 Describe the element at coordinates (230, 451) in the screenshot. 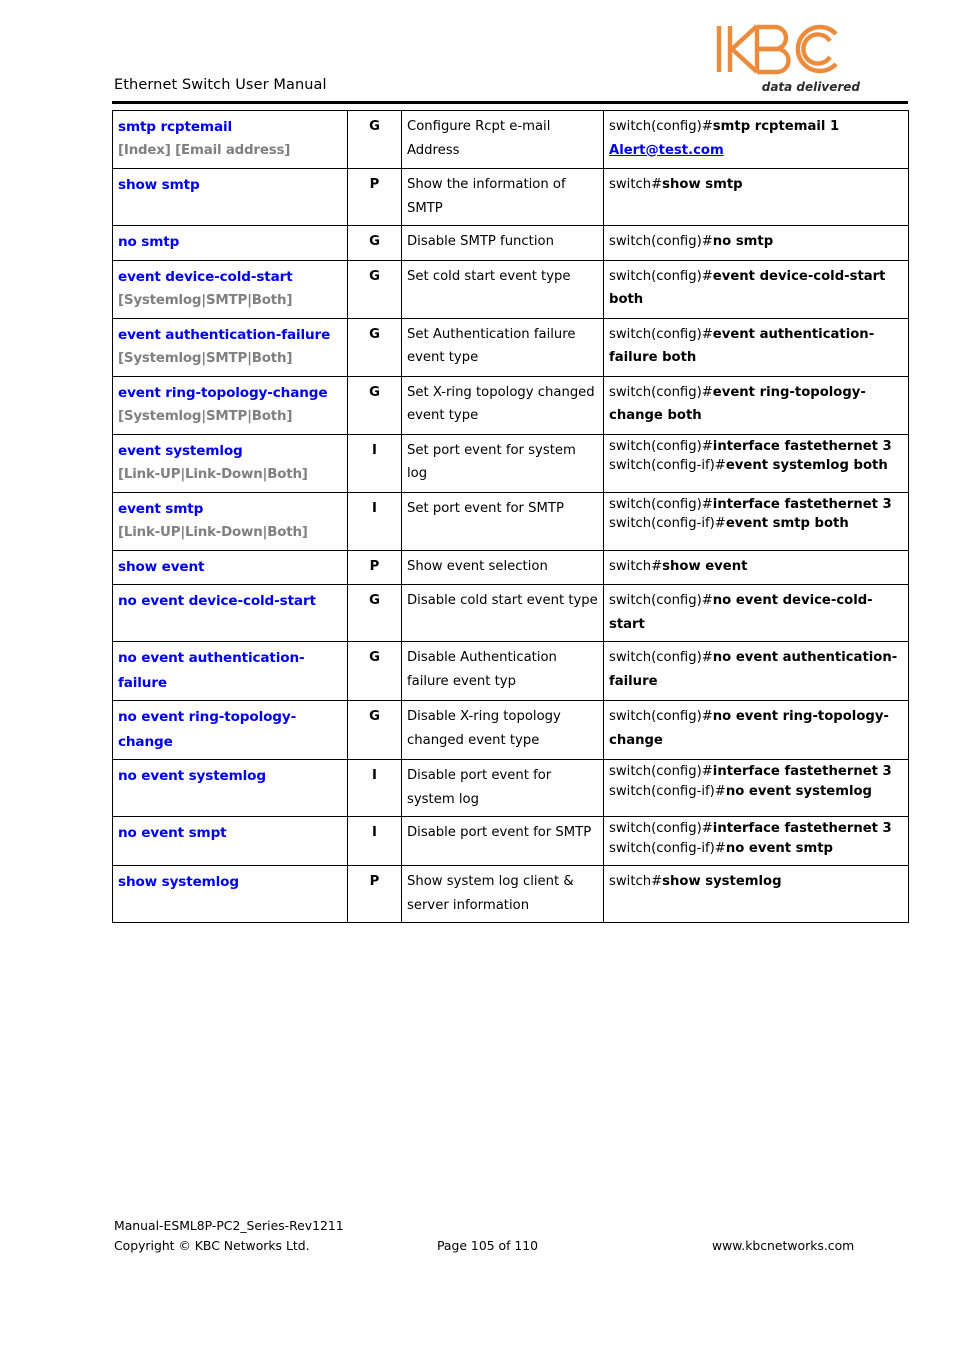

I see `command-name: event systemlog` at that location.